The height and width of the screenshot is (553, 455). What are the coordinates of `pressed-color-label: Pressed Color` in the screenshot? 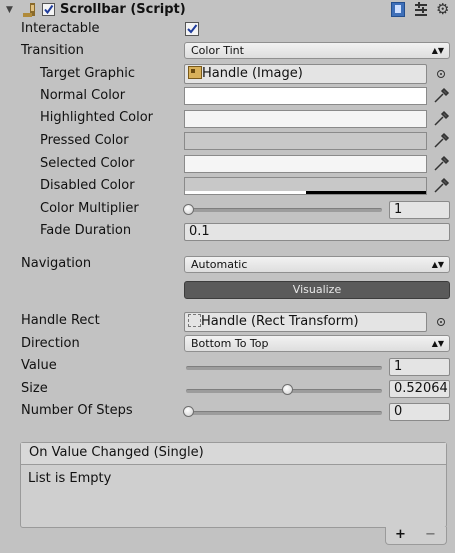 It's located at (84, 140).